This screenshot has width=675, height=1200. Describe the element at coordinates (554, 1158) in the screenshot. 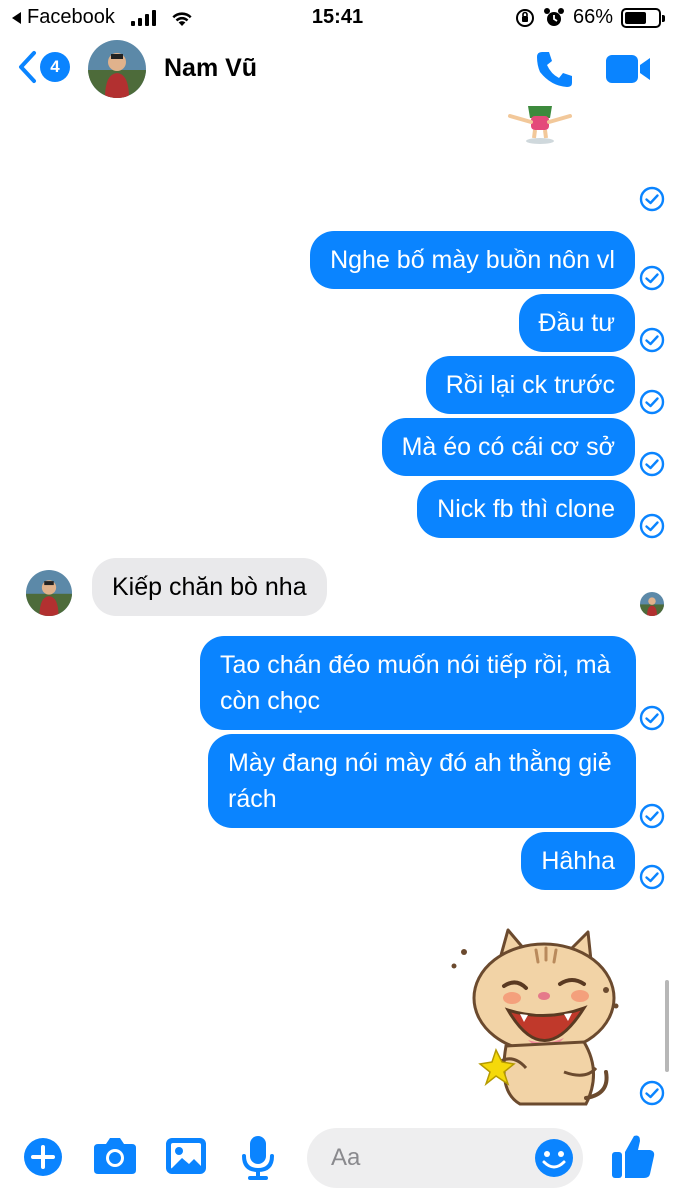

I see `emoji-icon` at that location.